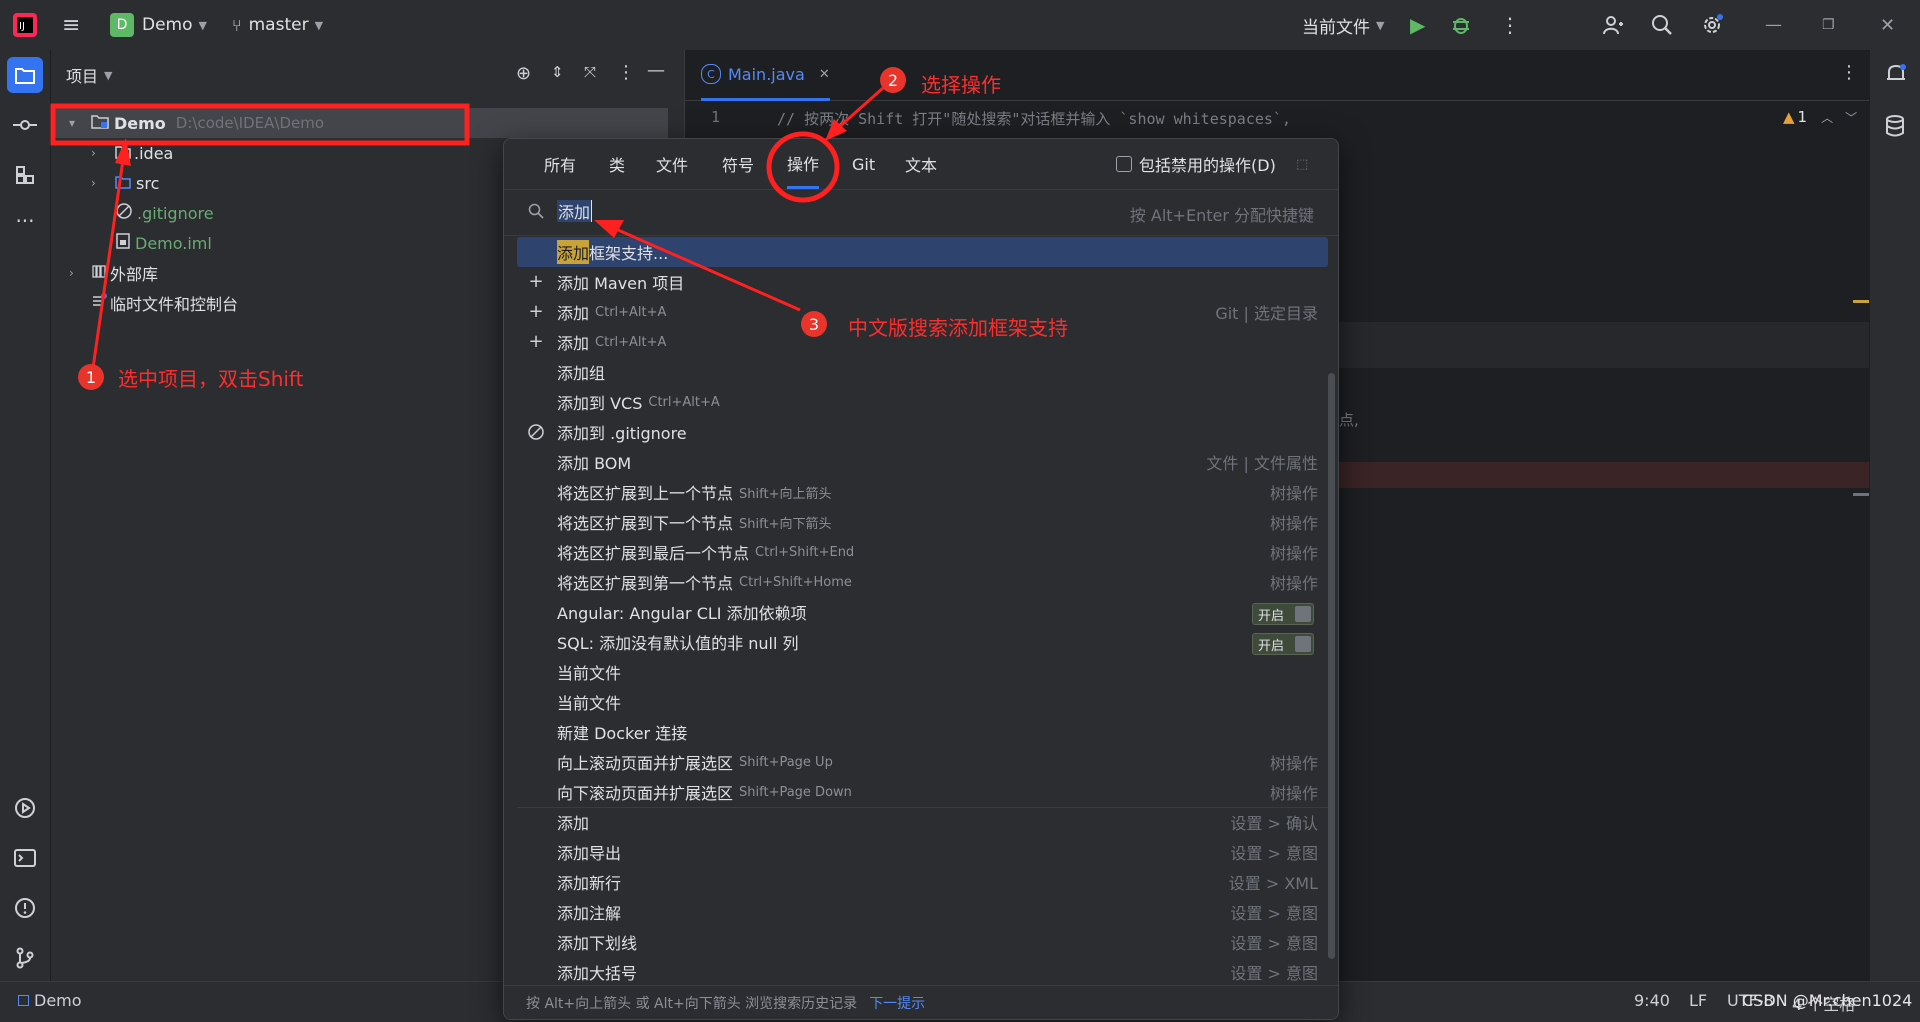  I want to click on terminal-tool-icon, so click(25, 858).